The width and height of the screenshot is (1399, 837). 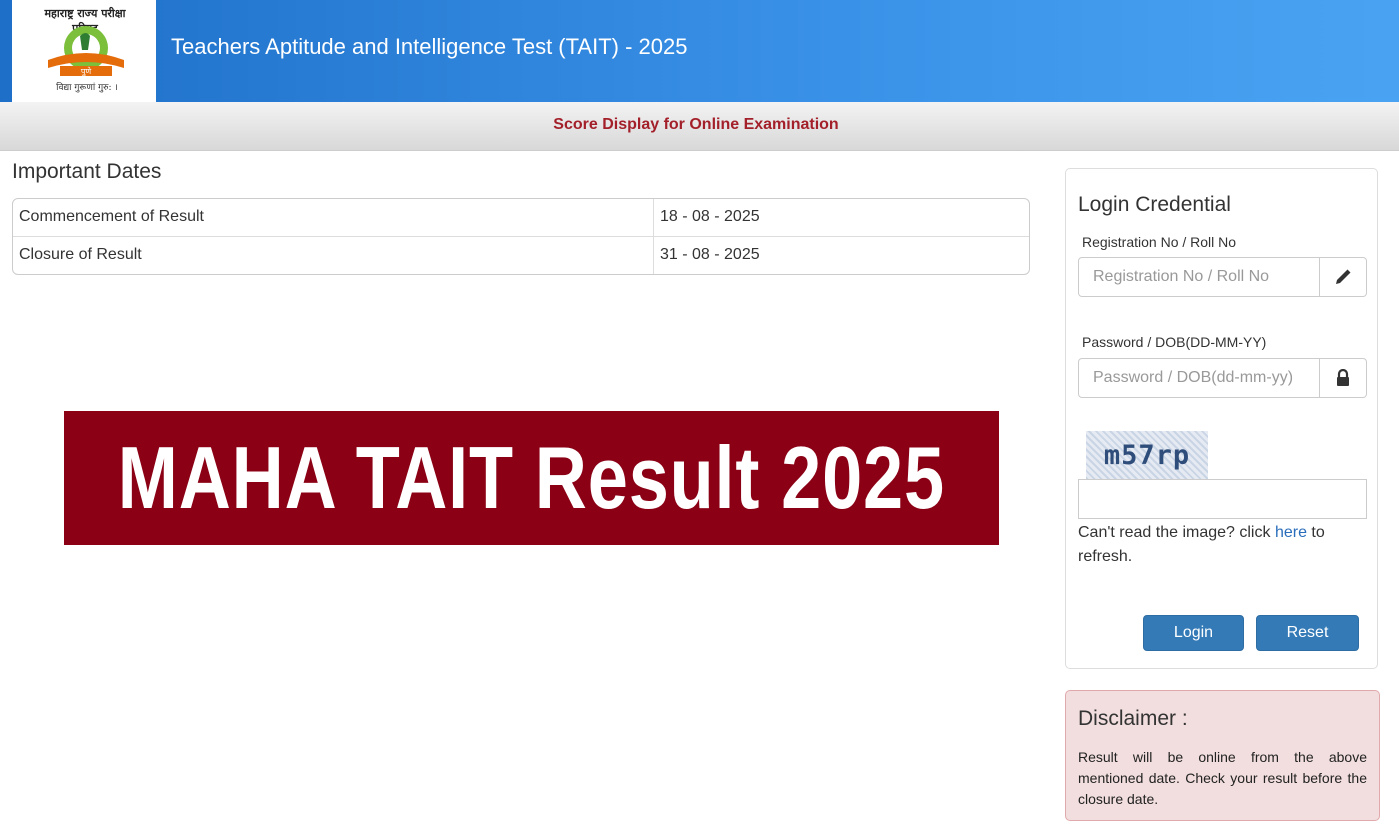 What do you see at coordinates (1291, 532) in the screenshot?
I see `captcha-refresh-link: here` at bounding box center [1291, 532].